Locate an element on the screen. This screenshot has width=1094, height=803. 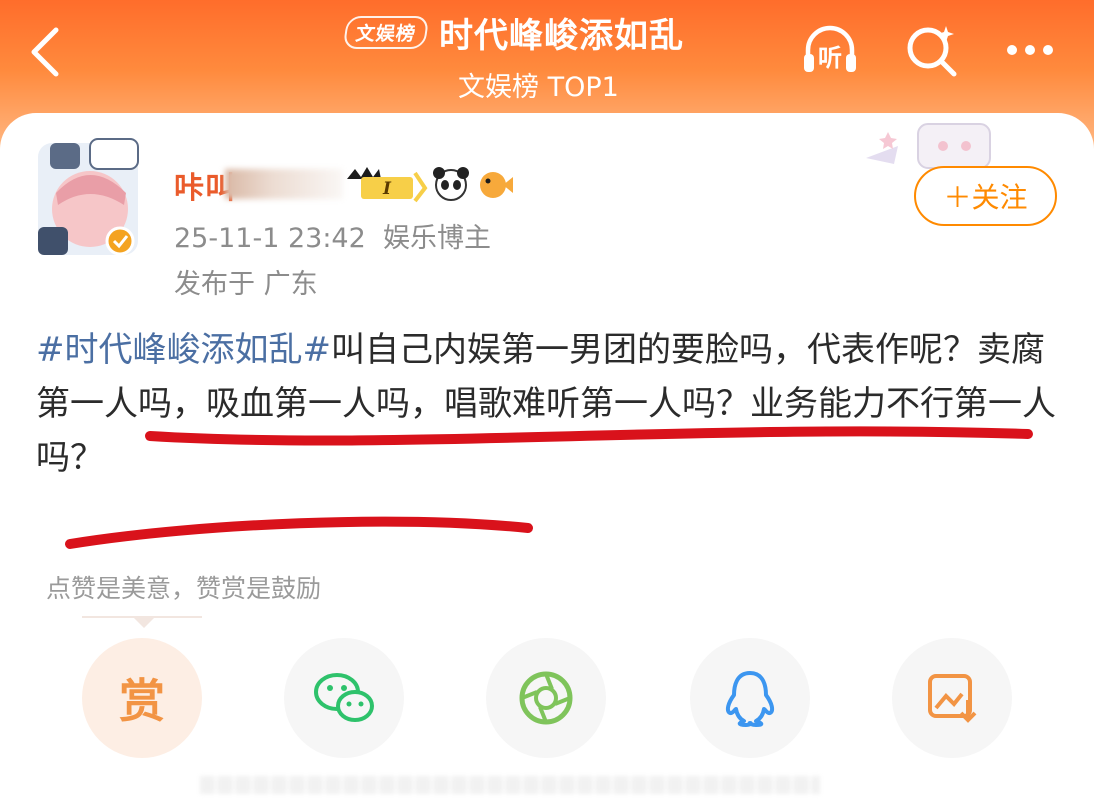
post-location: 发布于 广东 is located at coordinates (246, 284).